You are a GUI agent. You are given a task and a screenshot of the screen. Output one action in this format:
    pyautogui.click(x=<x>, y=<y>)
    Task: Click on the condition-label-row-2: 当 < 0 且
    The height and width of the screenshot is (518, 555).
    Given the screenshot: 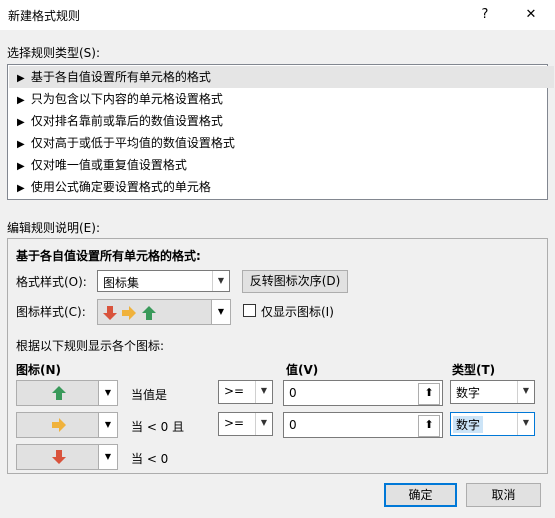 What is the action you would take?
    pyautogui.click(x=158, y=427)
    